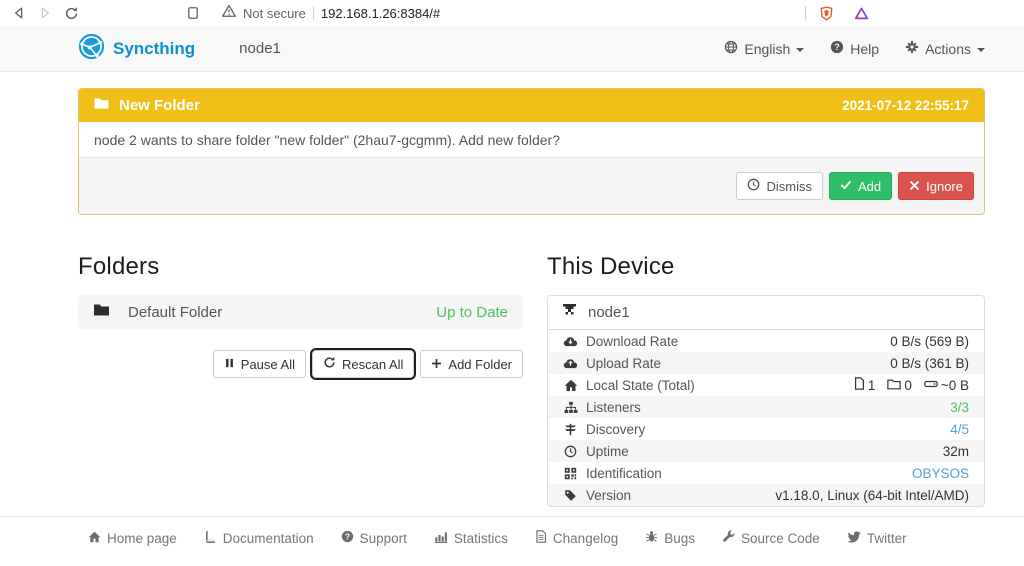 This screenshot has width=1024, height=566. What do you see at coordinates (779, 186) in the screenshot?
I see `dismiss-button: Dismiss` at bounding box center [779, 186].